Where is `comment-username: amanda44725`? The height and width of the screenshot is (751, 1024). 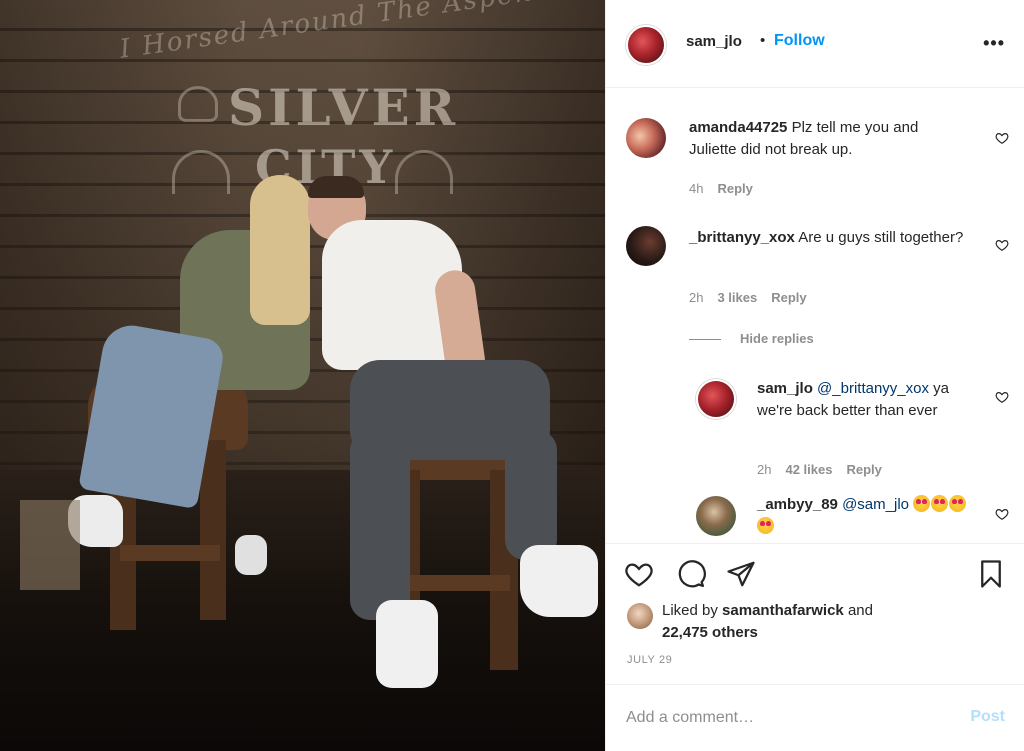
comment-username: amanda44725 is located at coordinates (738, 127).